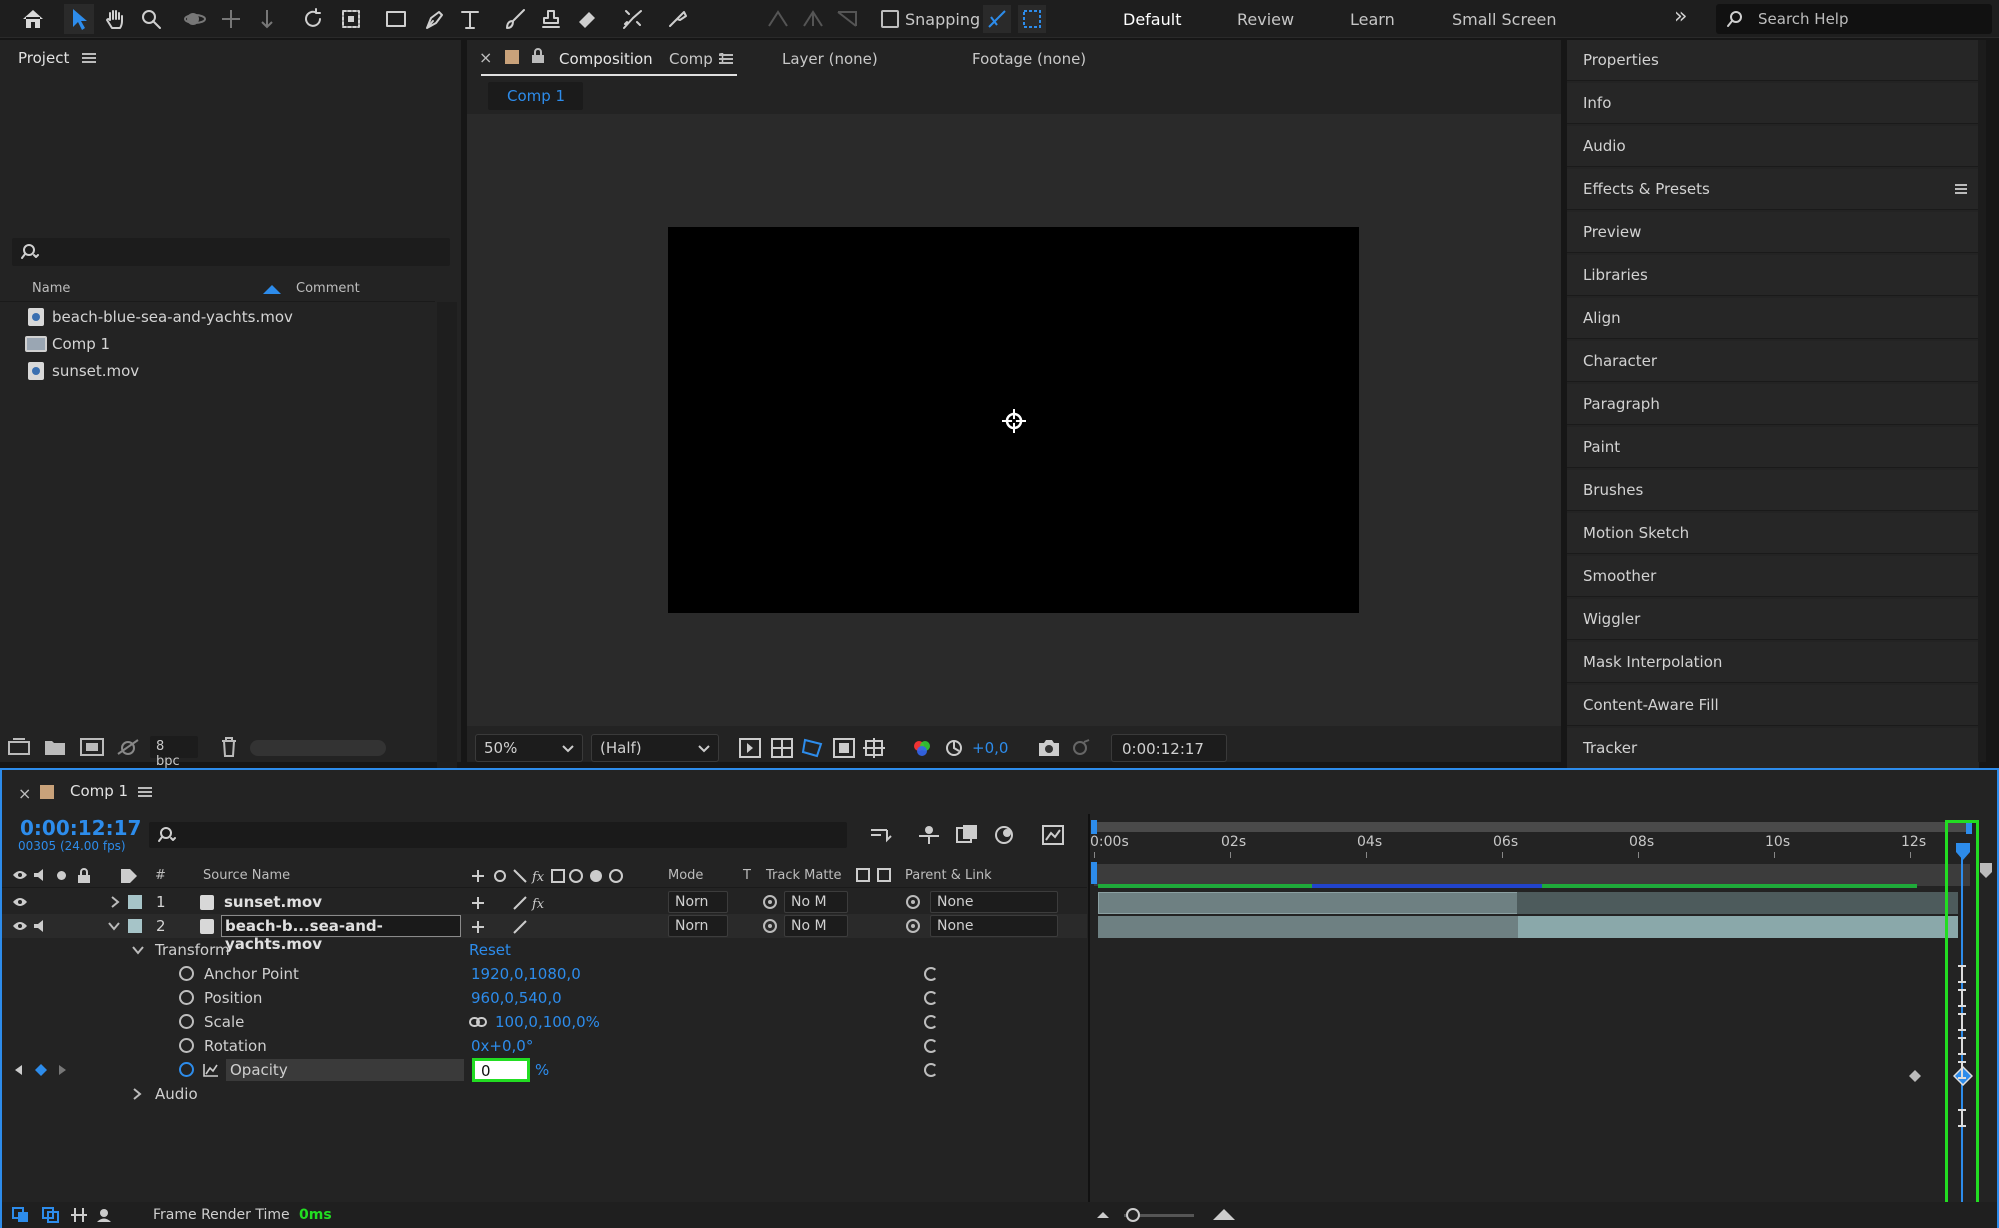  What do you see at coordinates (1773, 60) in the screenshot?
I see `panel-item-properties: Properties` at bounding box center [1773, 60].